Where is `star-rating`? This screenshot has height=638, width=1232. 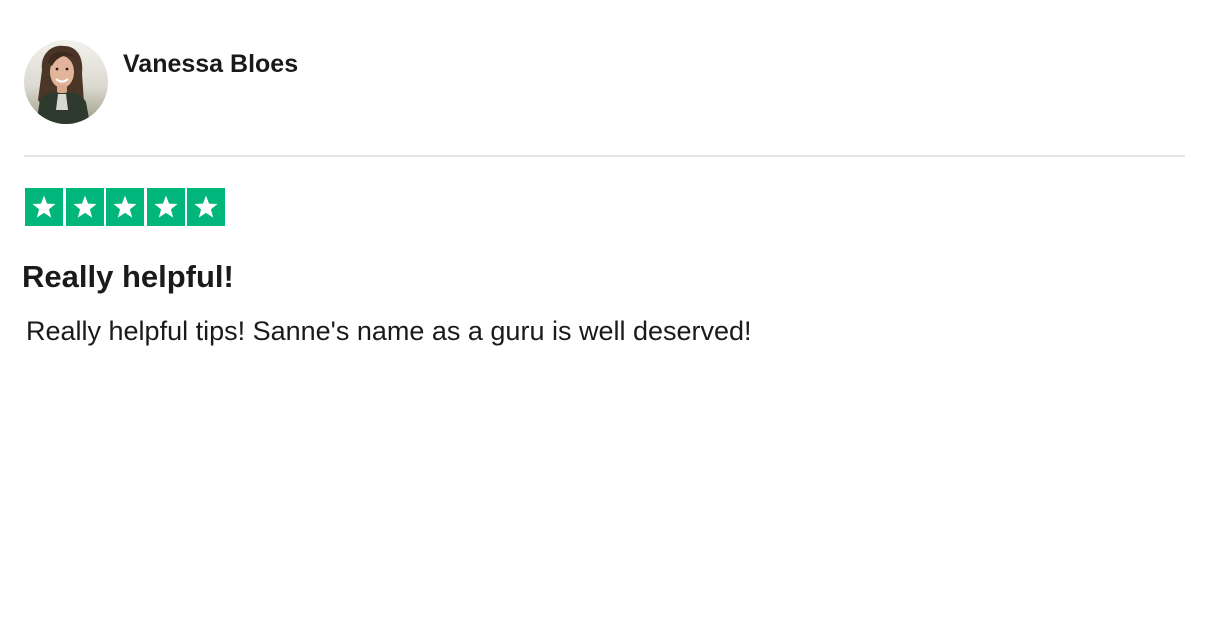 star-rating is located at coordinates (125, 207).